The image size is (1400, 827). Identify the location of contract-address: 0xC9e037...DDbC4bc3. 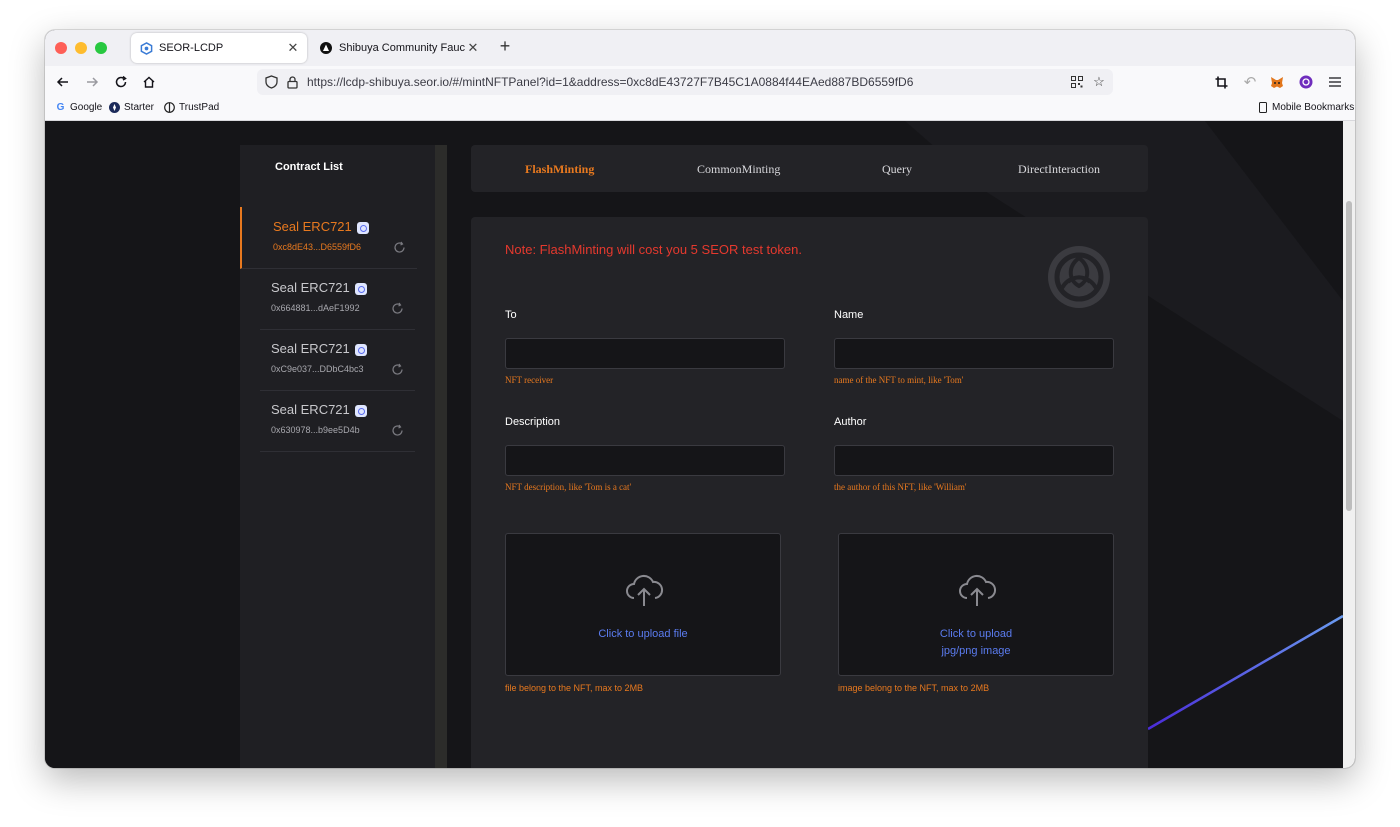
(317, 369).